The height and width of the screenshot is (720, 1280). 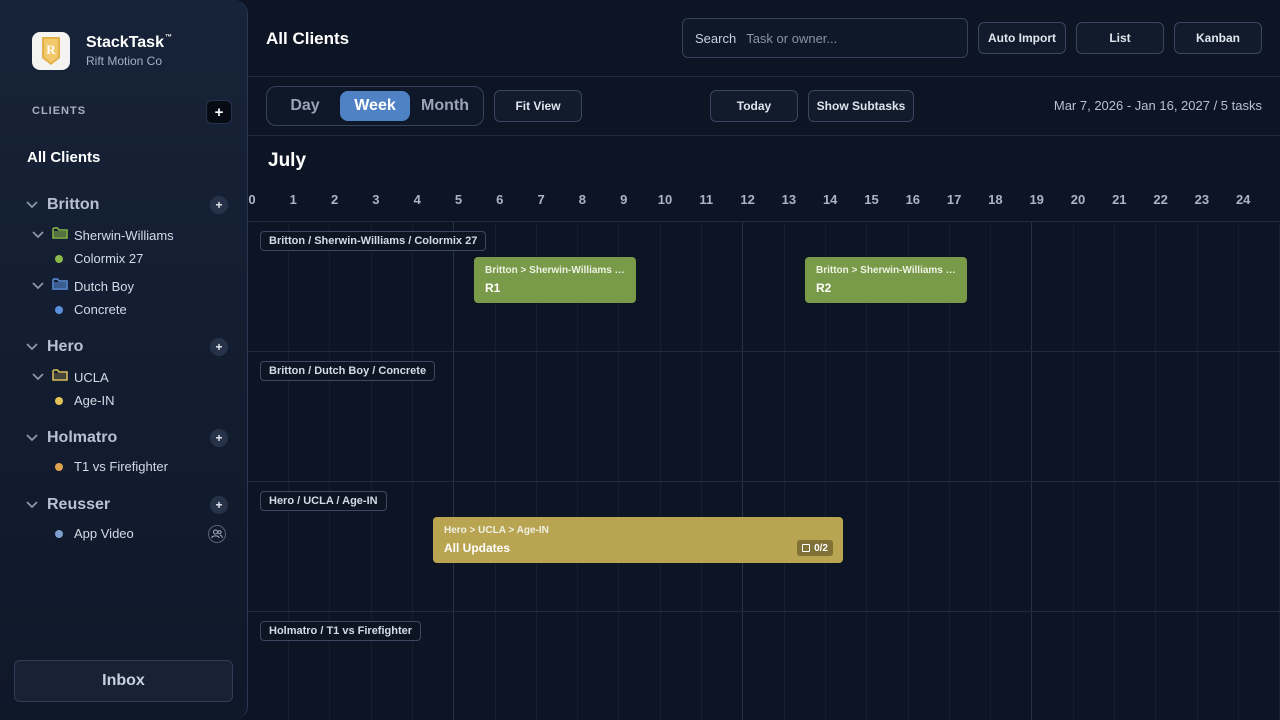 I want to click on day-number: 23, so click(x=1202, y=199).